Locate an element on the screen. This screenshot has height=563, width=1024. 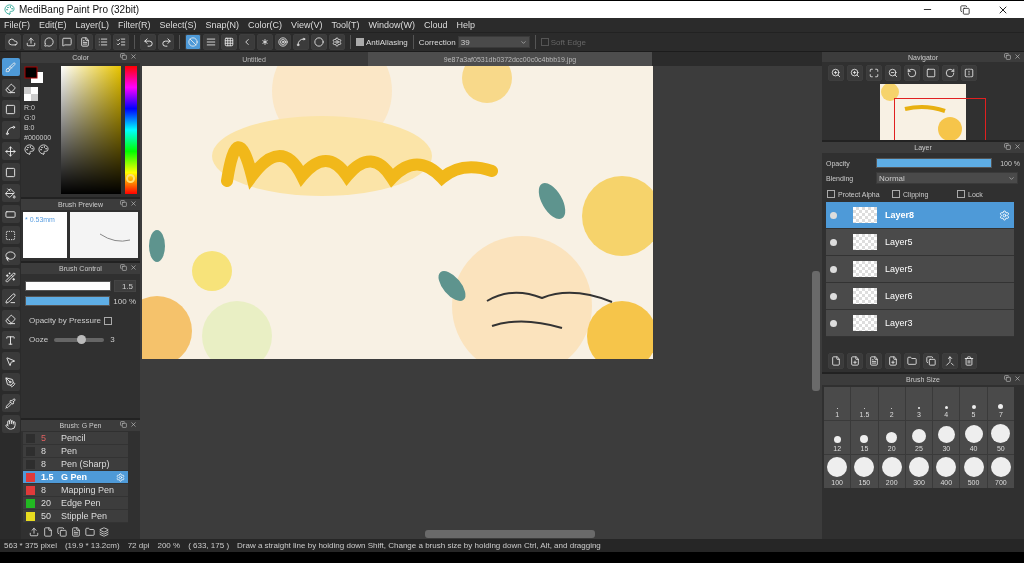
menu-item: Window(W) is located at coordinates (391, 25).